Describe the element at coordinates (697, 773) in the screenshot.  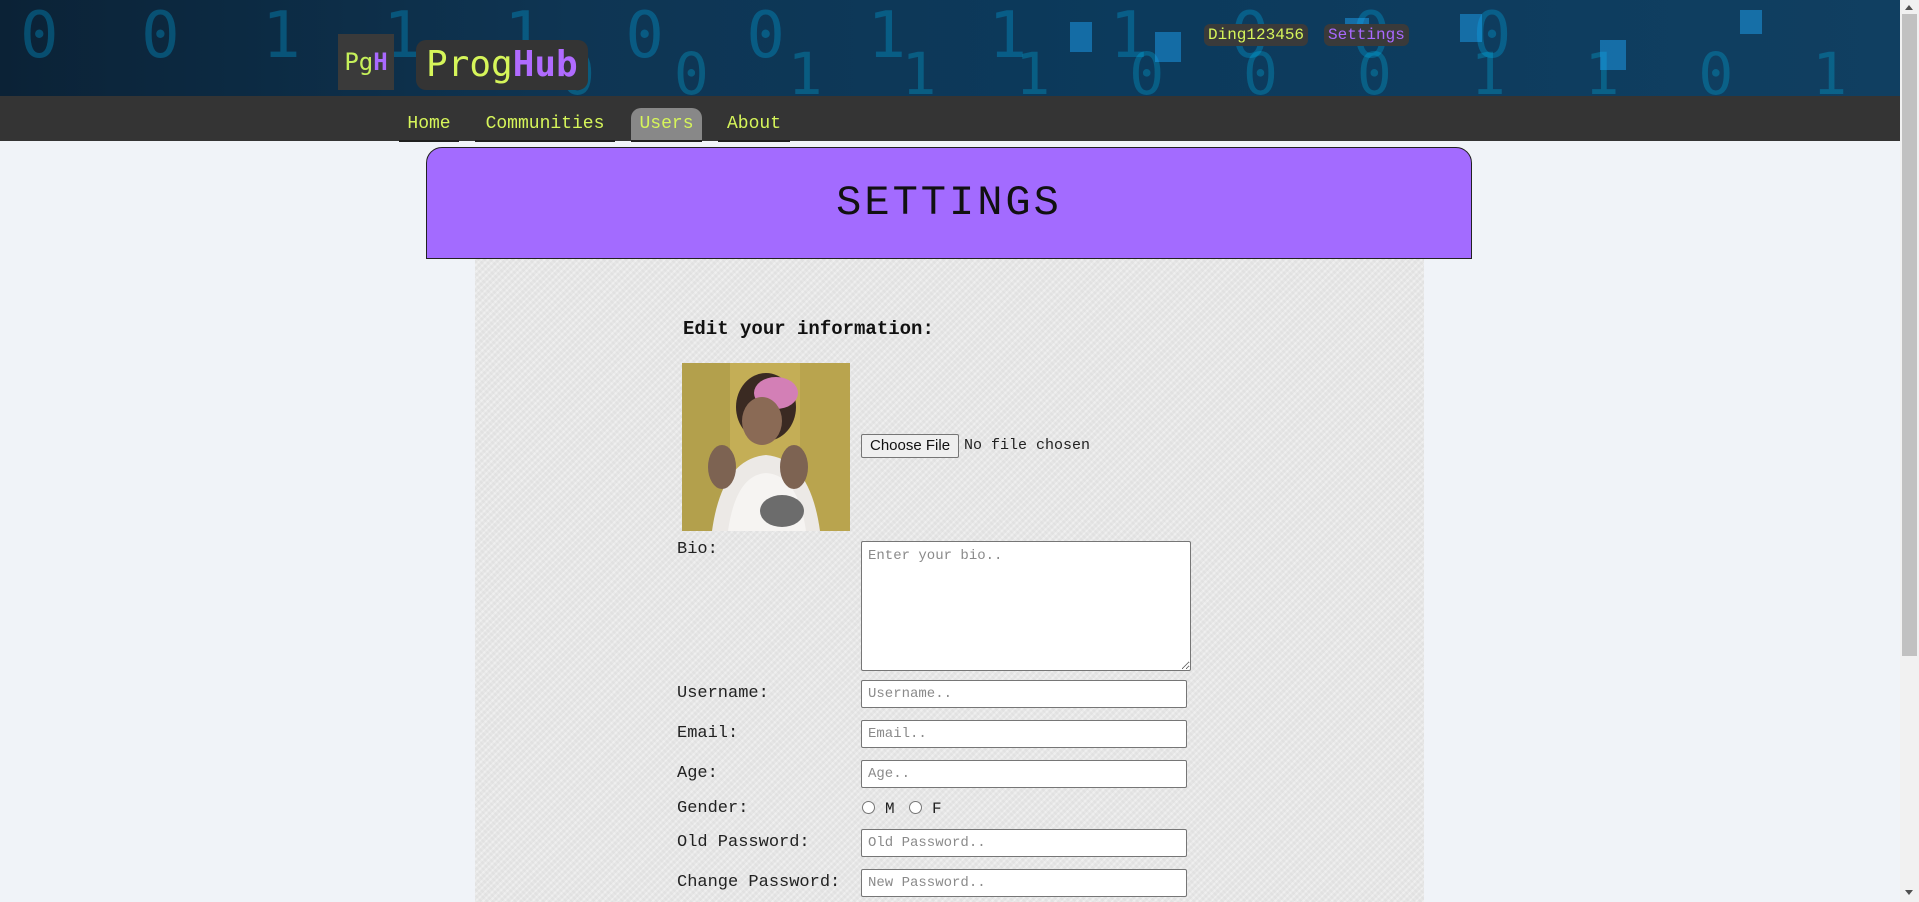
I see `age-label: Age:` at that location.